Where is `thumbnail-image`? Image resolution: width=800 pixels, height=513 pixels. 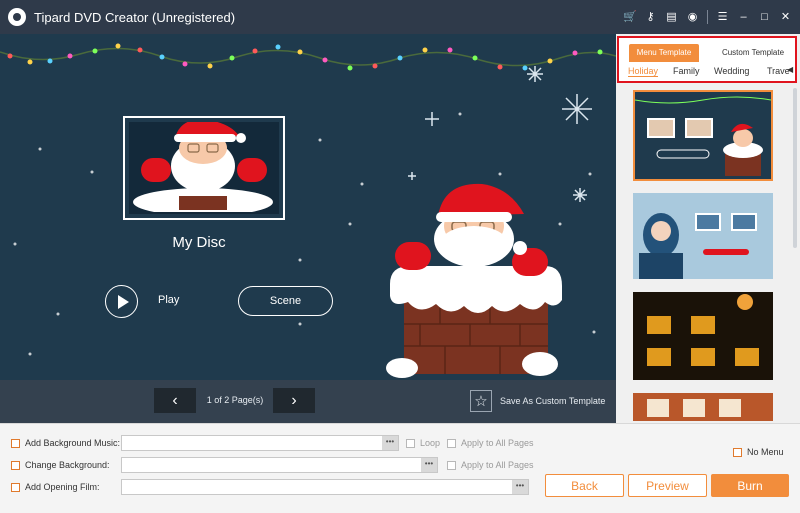 thumbnail-image is located at coordinates (204, 168).